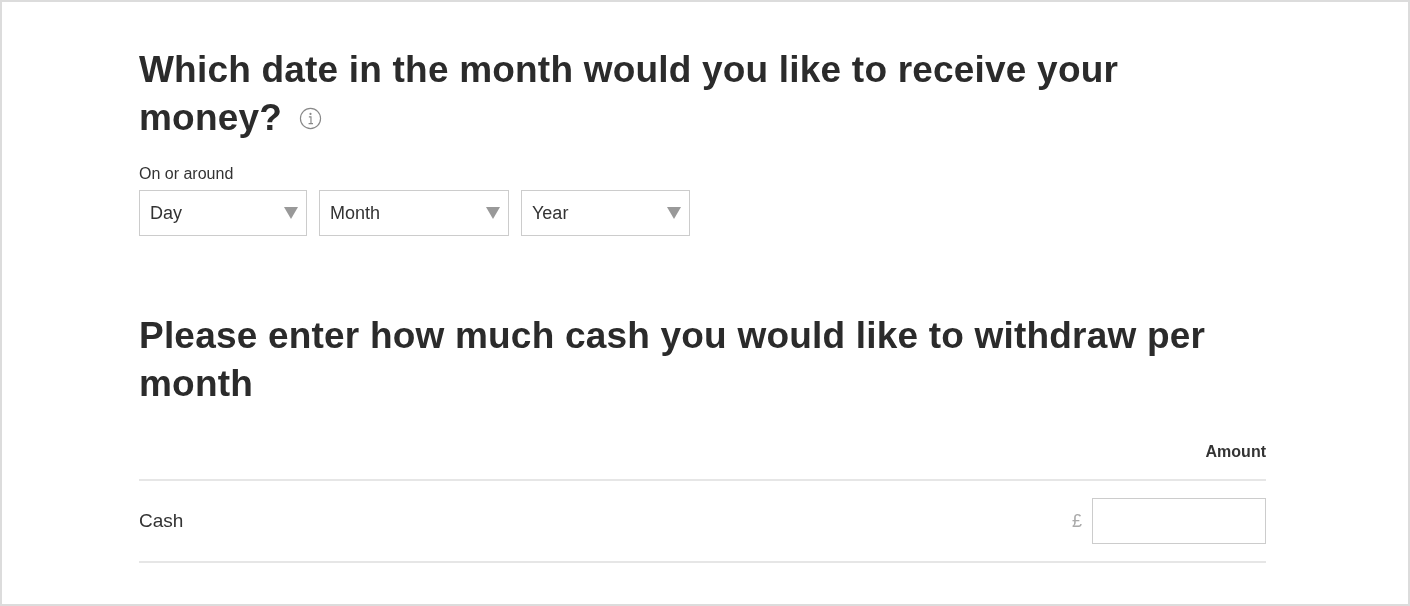  What do you see at coordinates (605, 213) in the screenshot?
I see `dropdown: Year` at bounding box center [605, 213].